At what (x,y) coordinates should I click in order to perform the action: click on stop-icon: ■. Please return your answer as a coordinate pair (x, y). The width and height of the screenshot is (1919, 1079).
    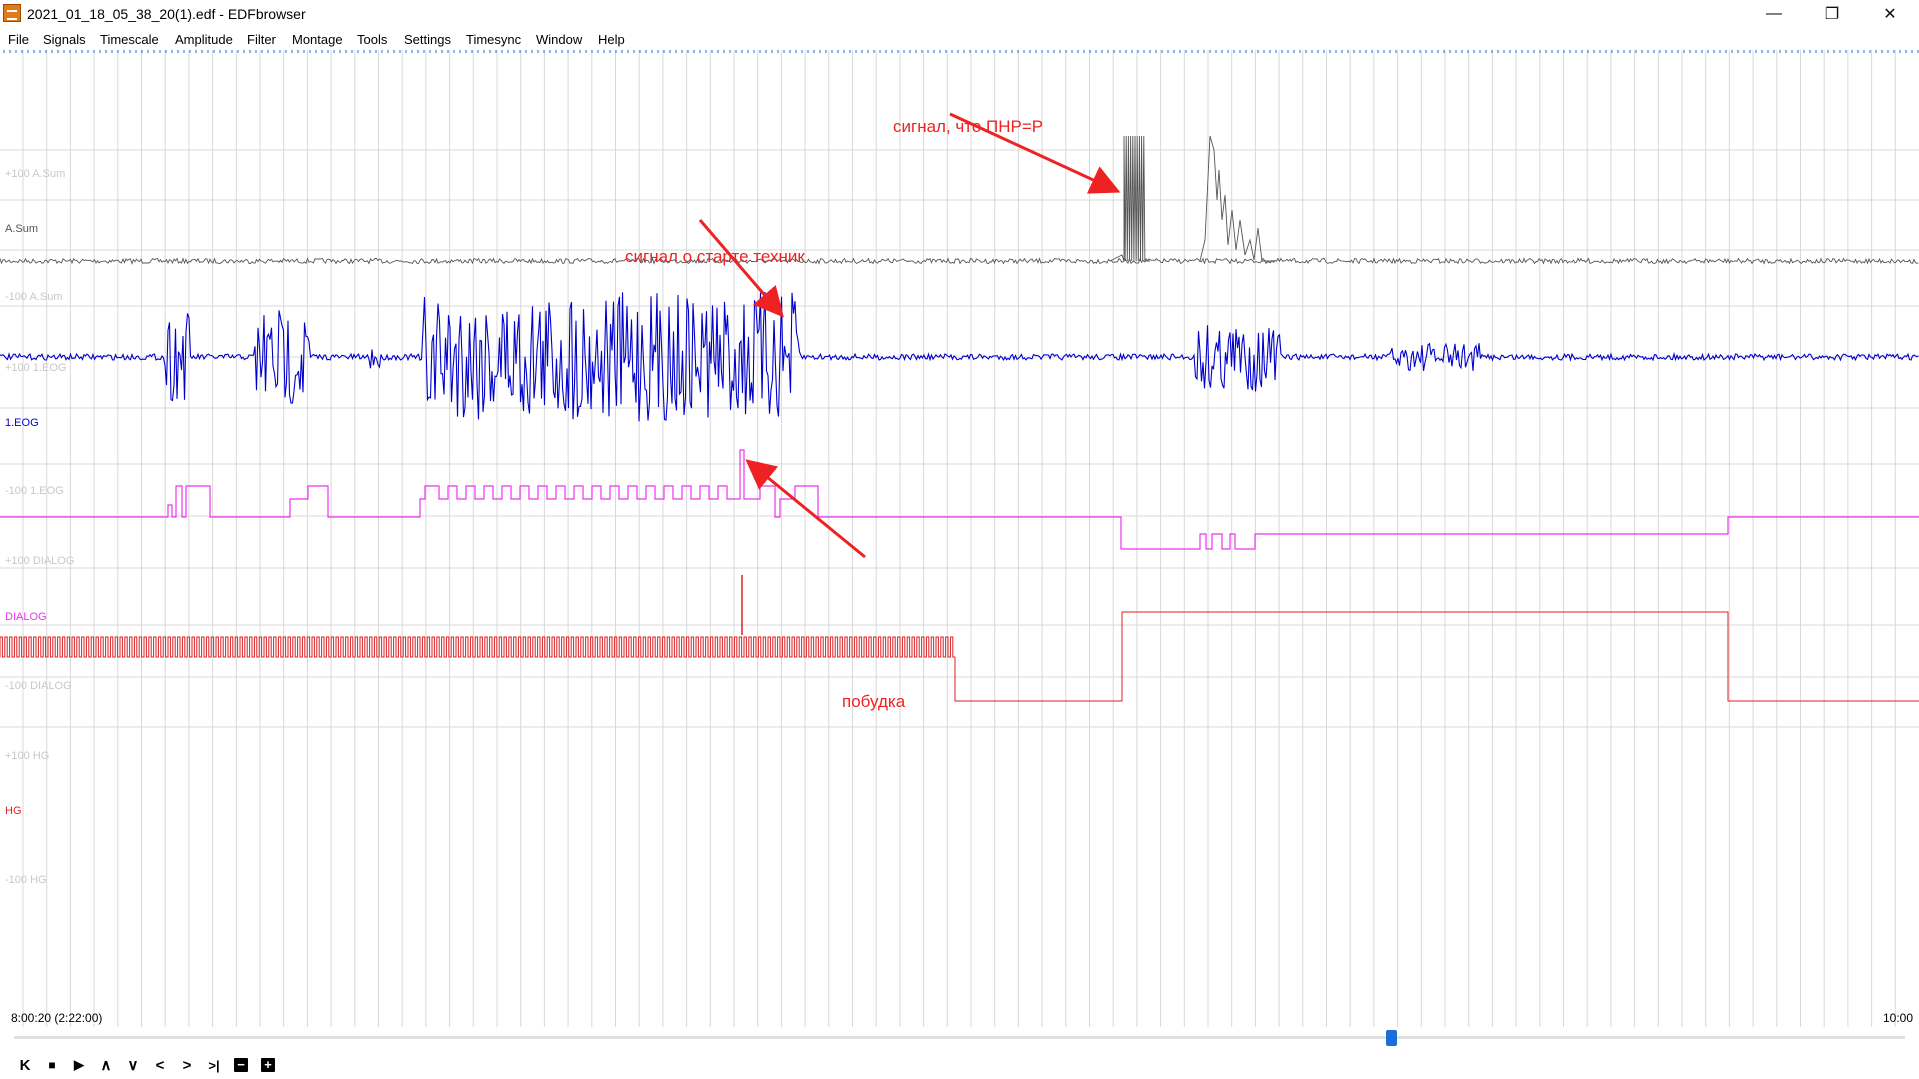
    Looking at the image, I should click on (52, 1065).